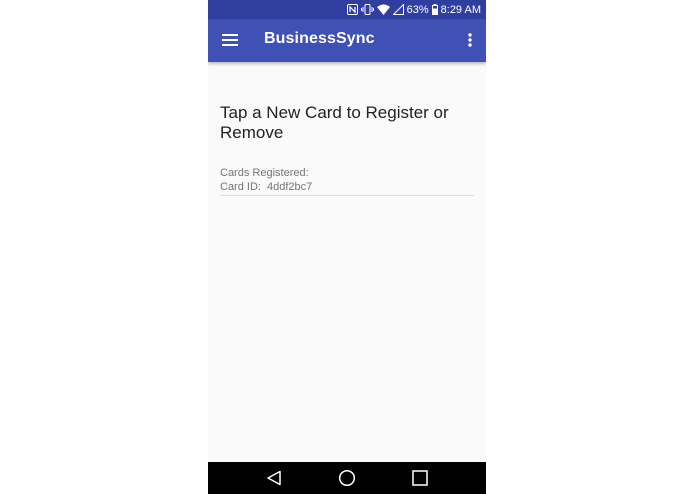  What do you see at coordinates (319, 38) in the screenshot?
I see `app-title: BusinessSync` at bounding box center [319, 38].